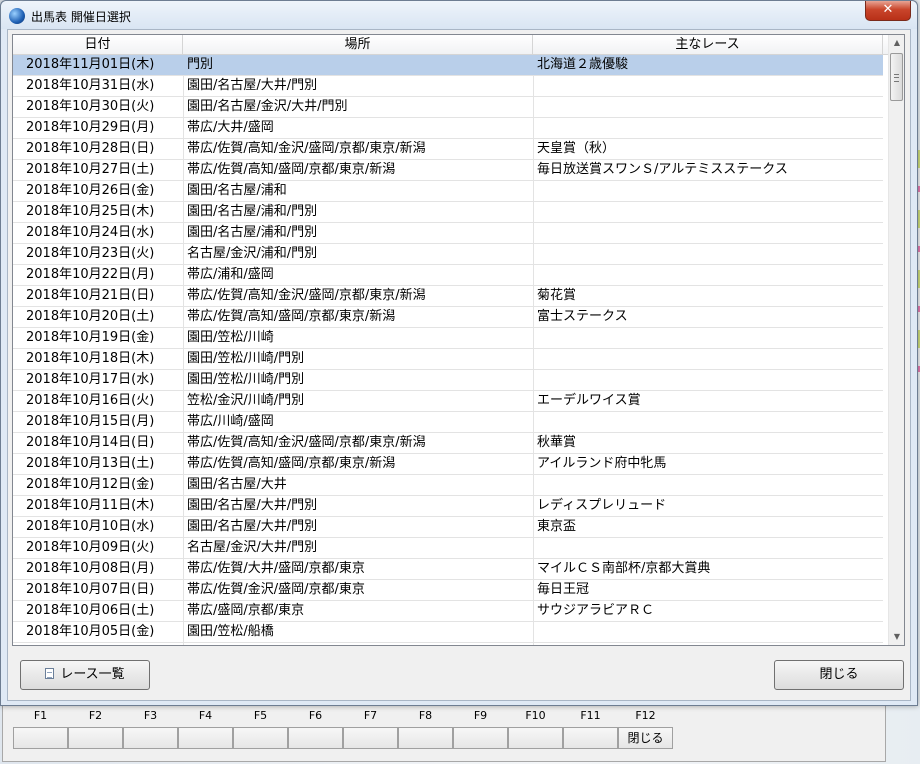 The height and width of the screenshot is (764, 920). I want to click on row-main-race: エーデルワイス賞, so click(589, 400).